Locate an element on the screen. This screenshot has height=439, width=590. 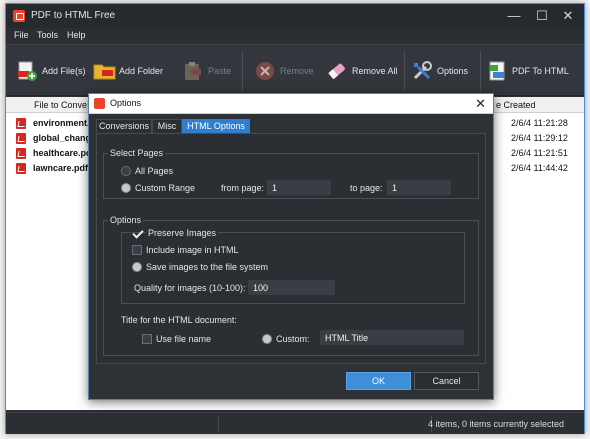
include-image-checkbox is located at coordinates (137, 250).